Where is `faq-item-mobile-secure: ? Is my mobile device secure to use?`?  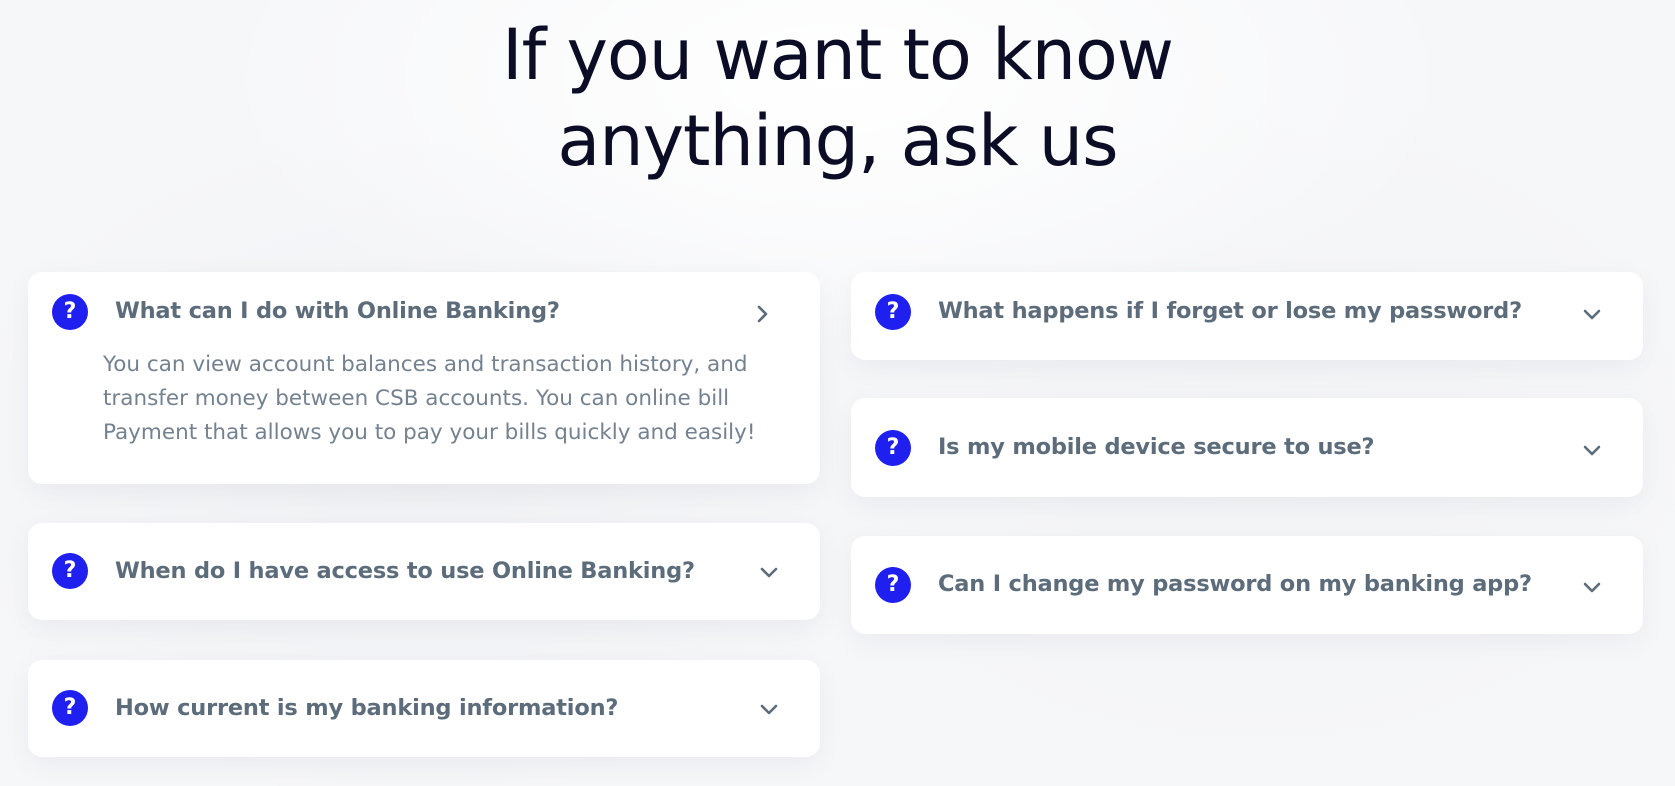
faq-item-mobile-secure: ? Is my mobile device secure to use? is located at coordinates (1247, 447).